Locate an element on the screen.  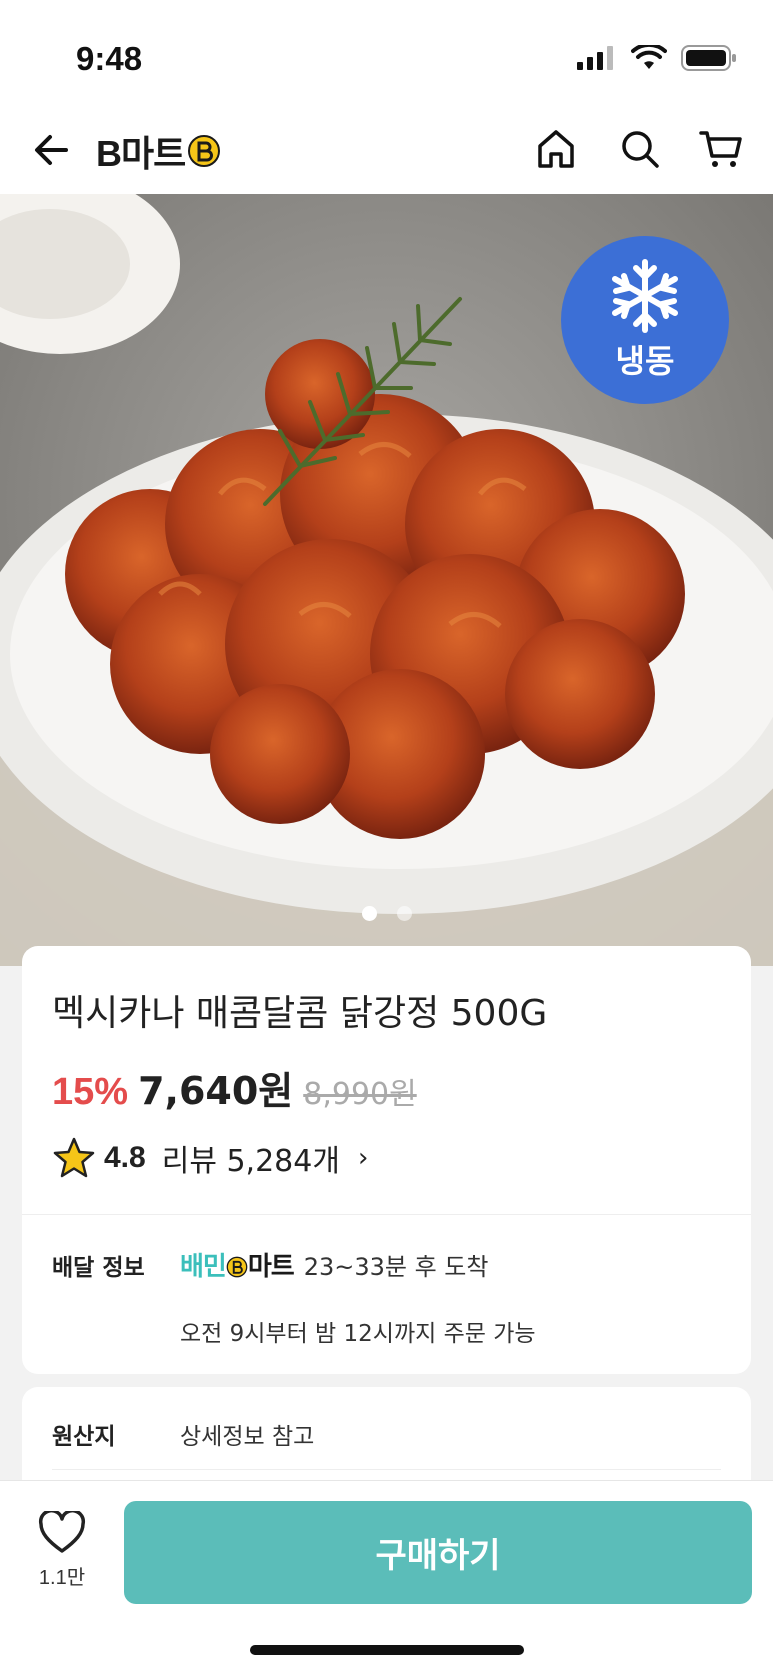
origin-label: 원산지 is located at coordinates (84, 1437).